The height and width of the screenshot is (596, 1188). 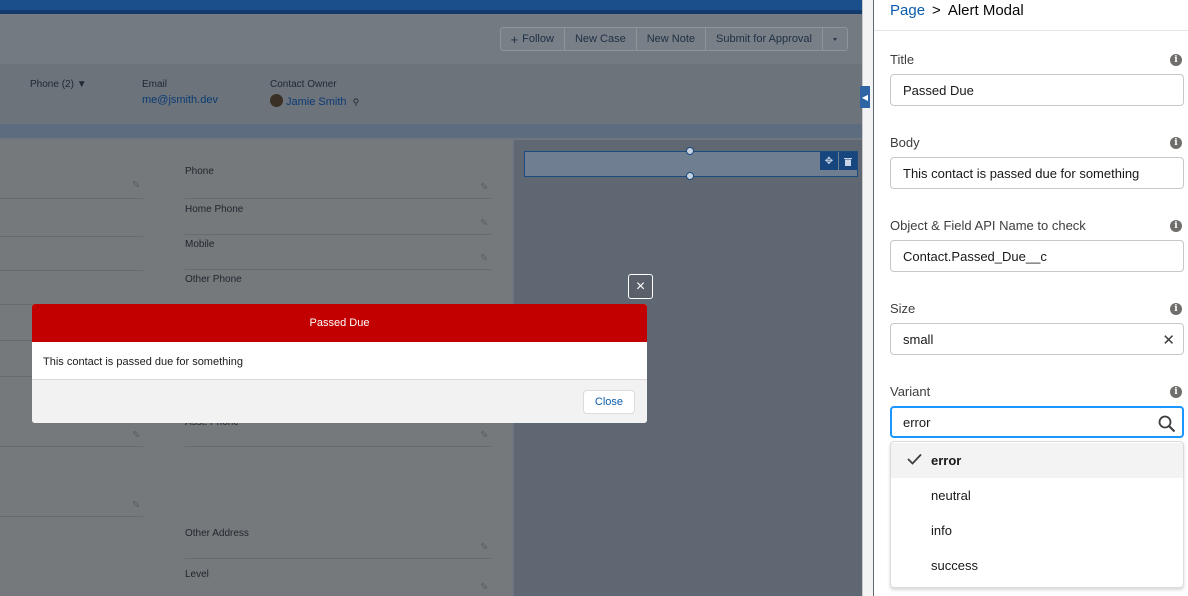 I want to click on follow-label: Follow, so click(x=538, y=39).